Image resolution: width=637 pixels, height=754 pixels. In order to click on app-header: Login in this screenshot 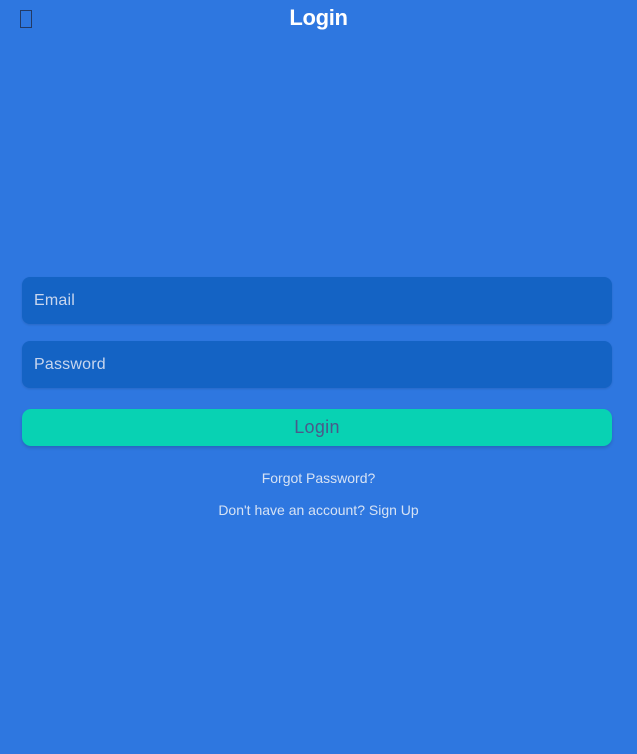, I will do `click(318, 19)`.